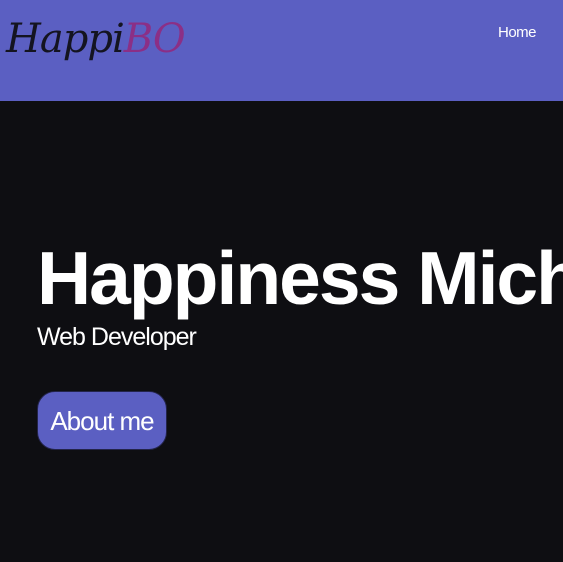 This screenshot has width=563, height=562. Describe the element at coordinates (300, 278) in the screenshot. I see `hero-title: Happiness Michael` at that location.